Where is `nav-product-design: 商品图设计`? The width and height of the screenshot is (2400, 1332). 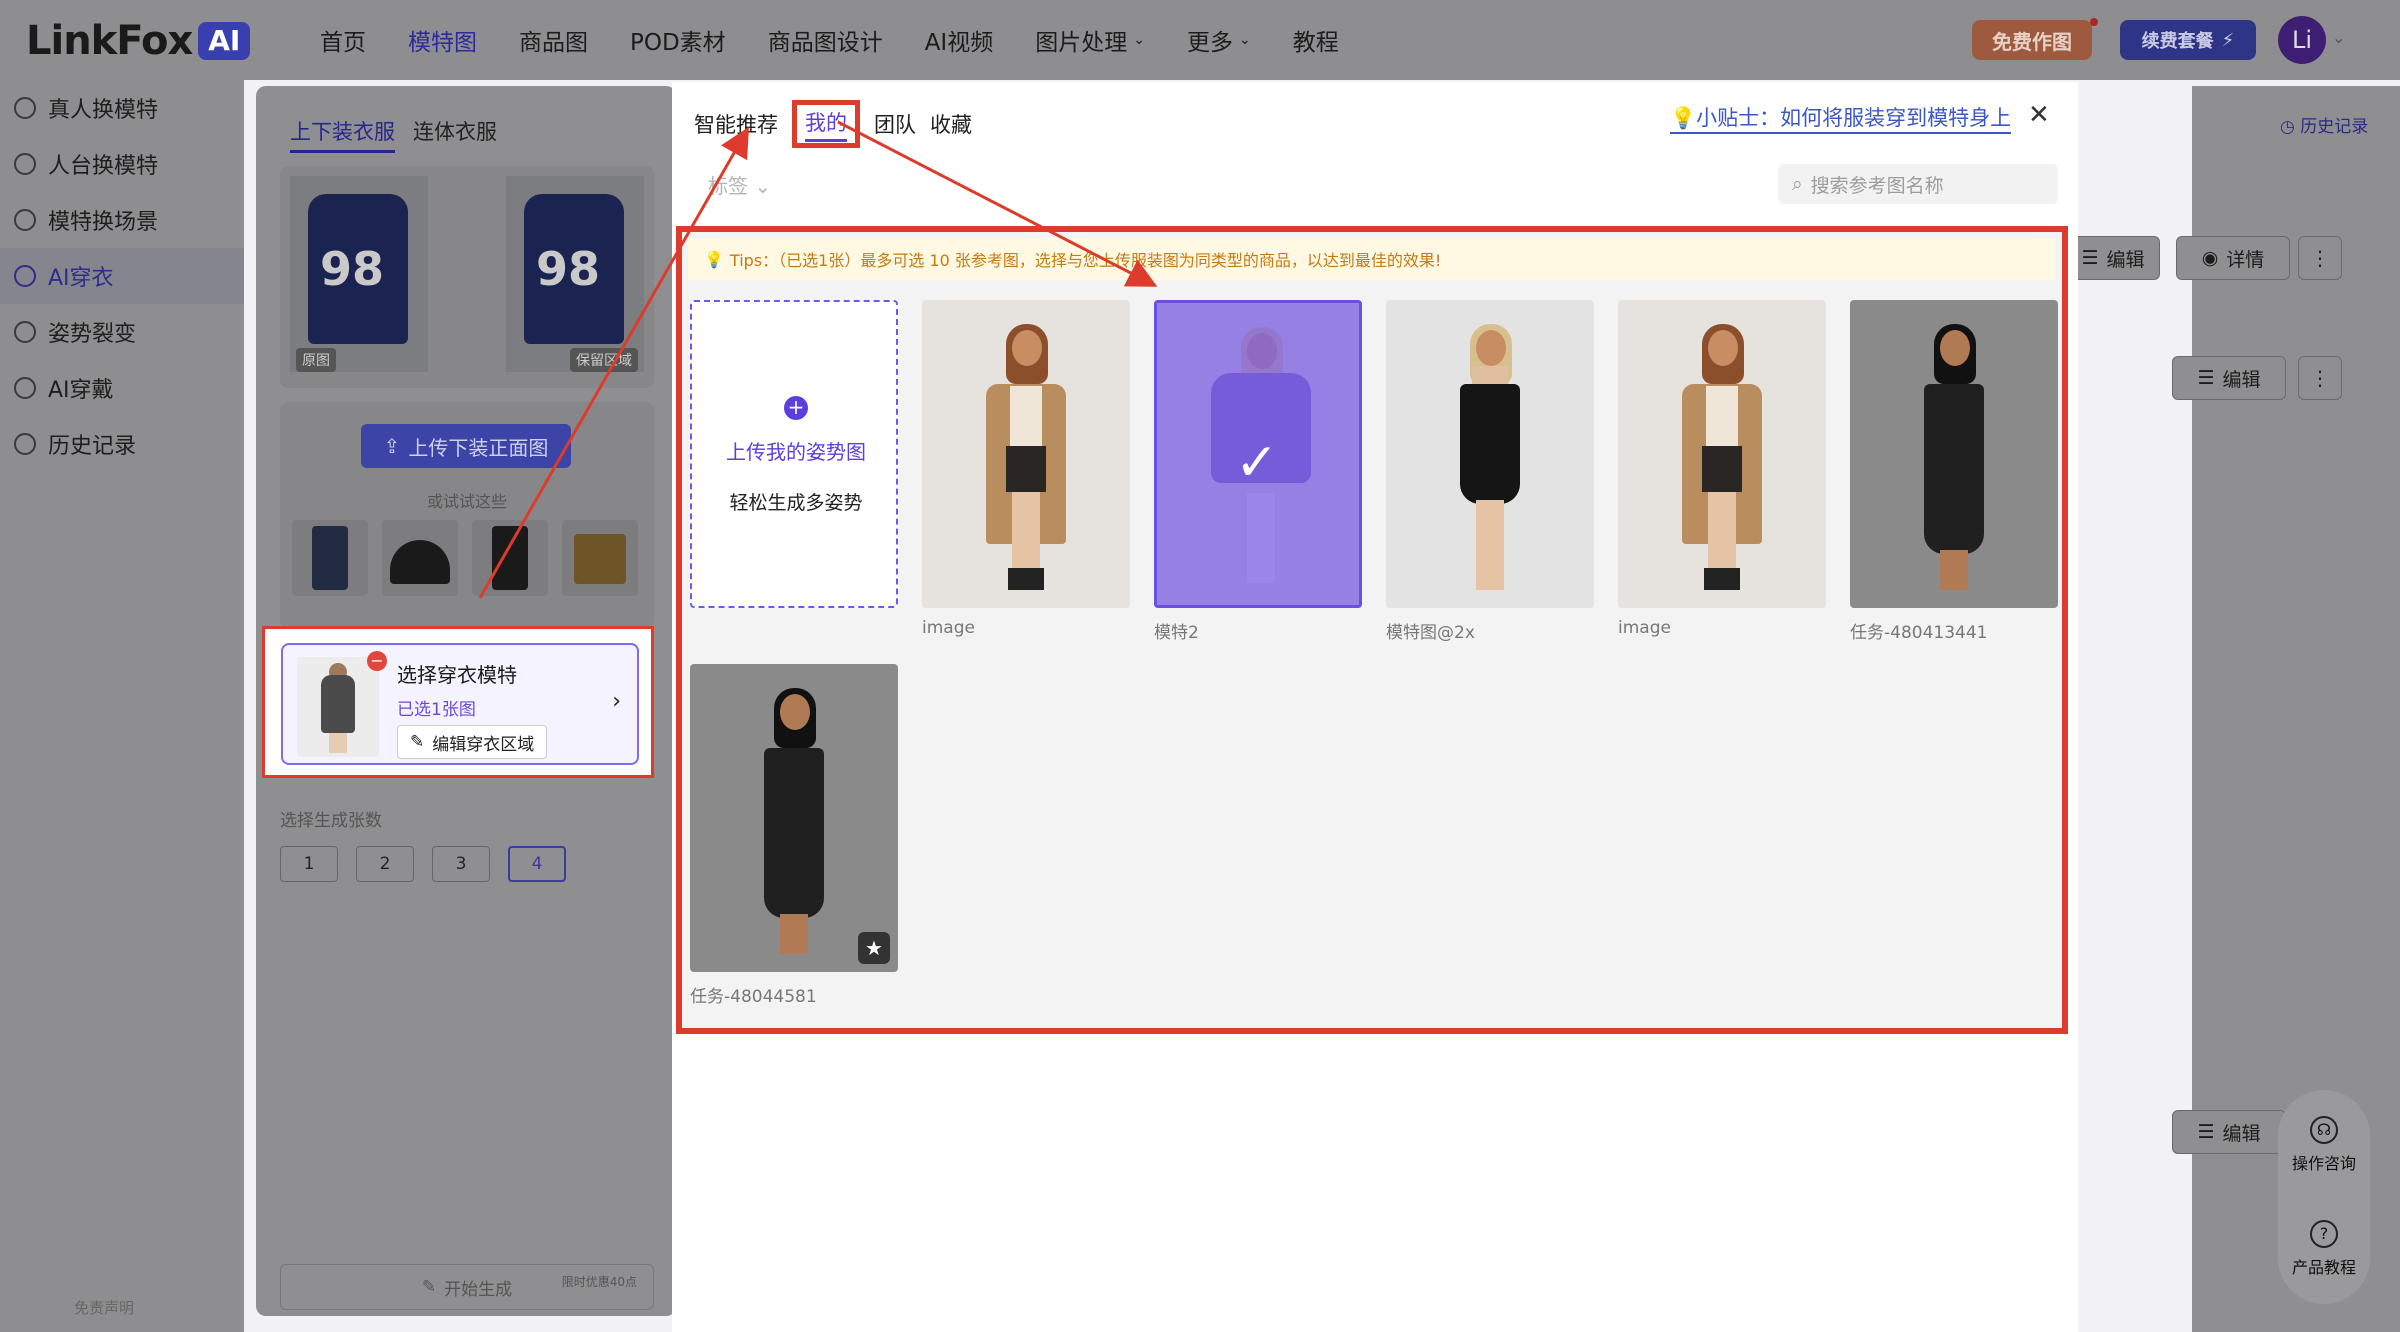 nav-product-design: 商品图设计 is located at coordinates (825, 40).